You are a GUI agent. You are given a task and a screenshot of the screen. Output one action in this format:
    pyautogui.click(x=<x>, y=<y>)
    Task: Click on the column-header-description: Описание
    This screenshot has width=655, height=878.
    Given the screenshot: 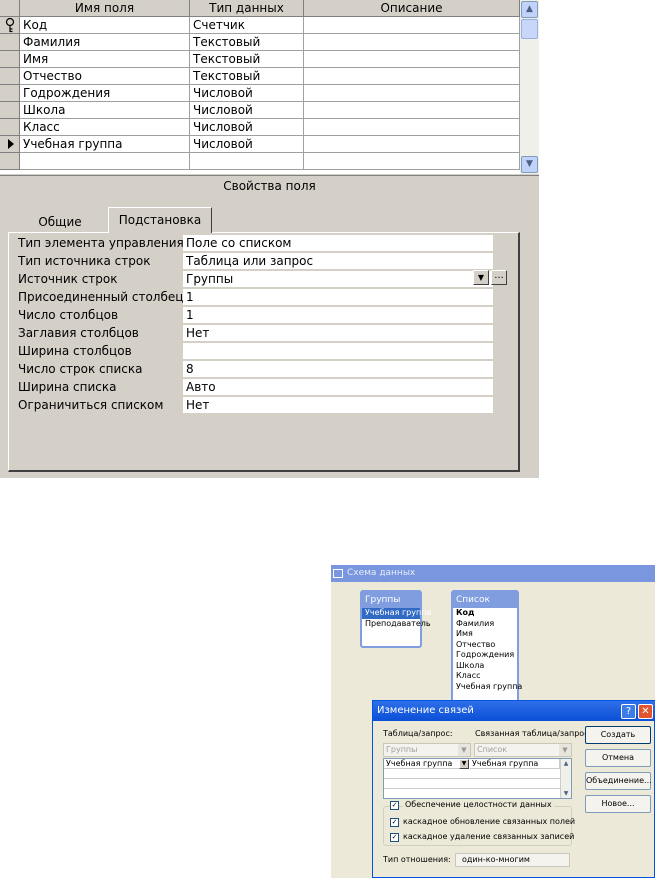 What is the action you would take?
    pyautogui.click(x=412, y=8)
    